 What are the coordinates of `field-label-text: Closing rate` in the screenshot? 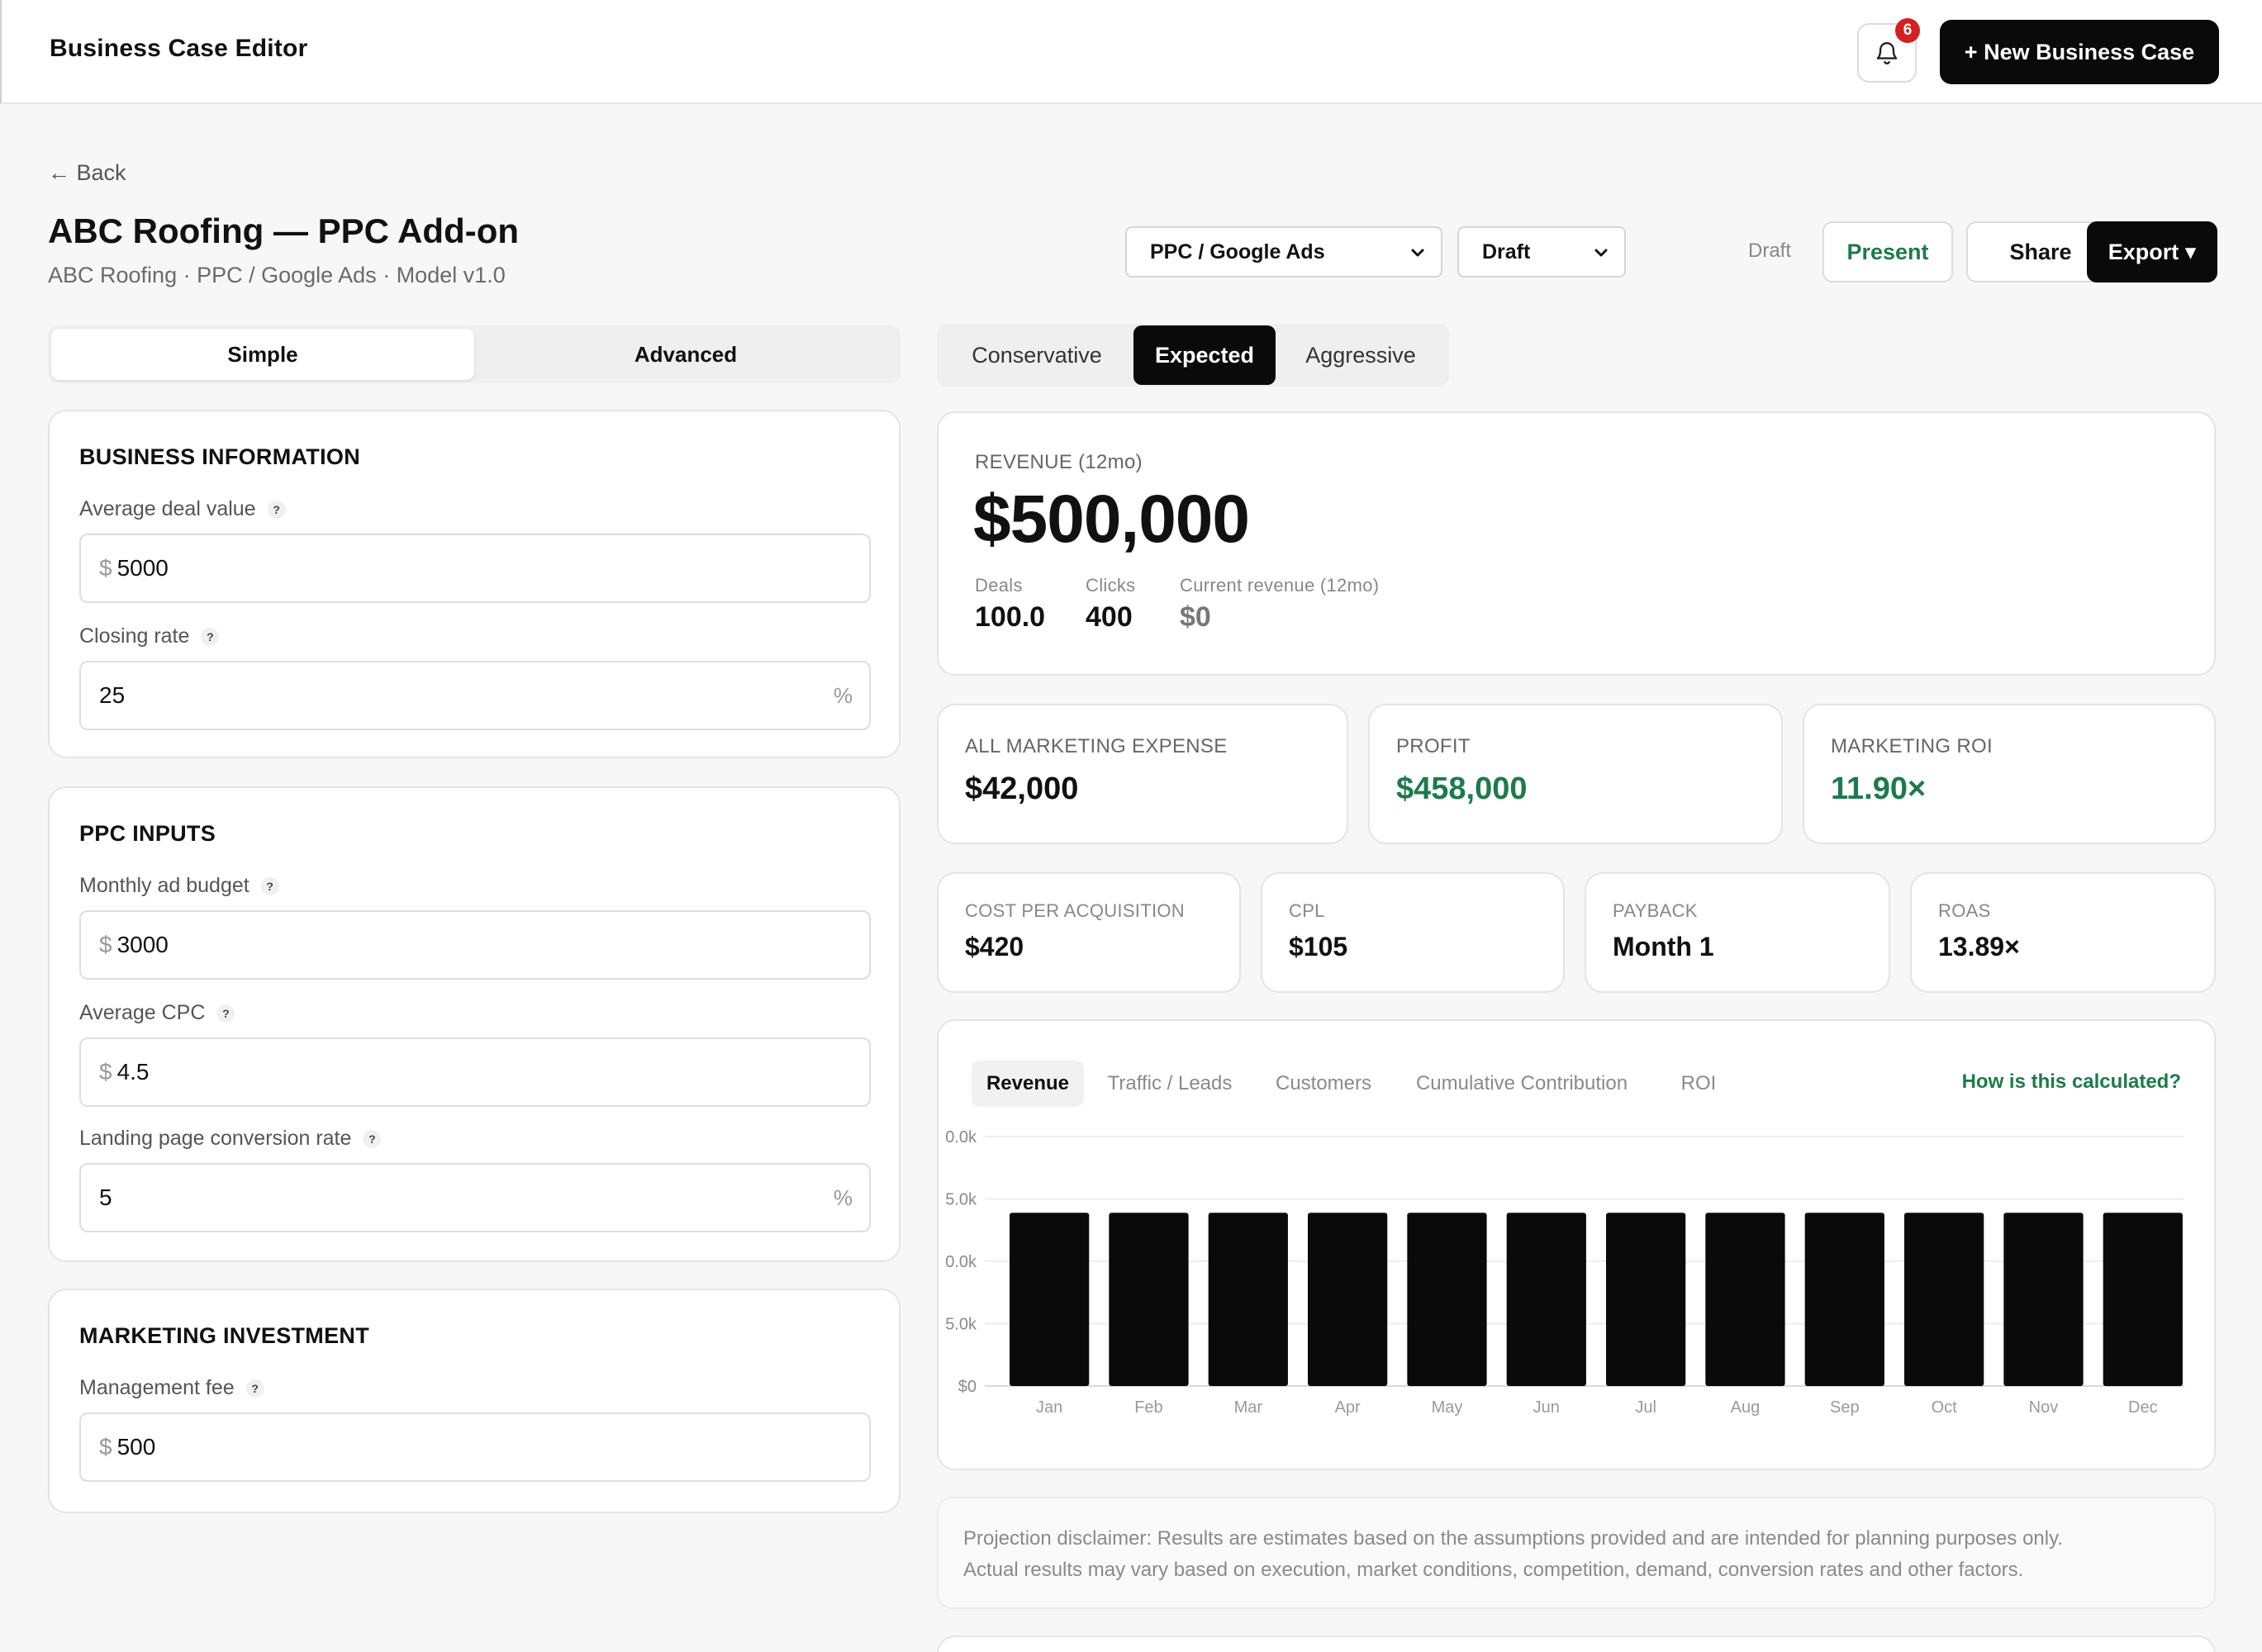 It's located at (134, 636).